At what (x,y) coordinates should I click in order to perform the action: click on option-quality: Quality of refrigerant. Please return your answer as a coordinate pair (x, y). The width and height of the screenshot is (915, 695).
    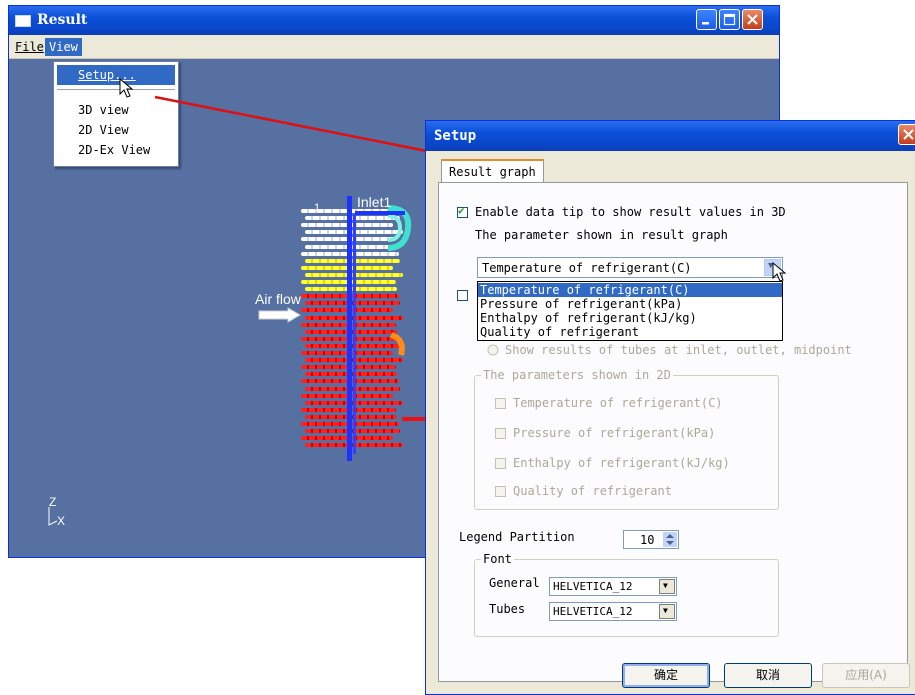
    Looking at the image, I should click on (630, 332).